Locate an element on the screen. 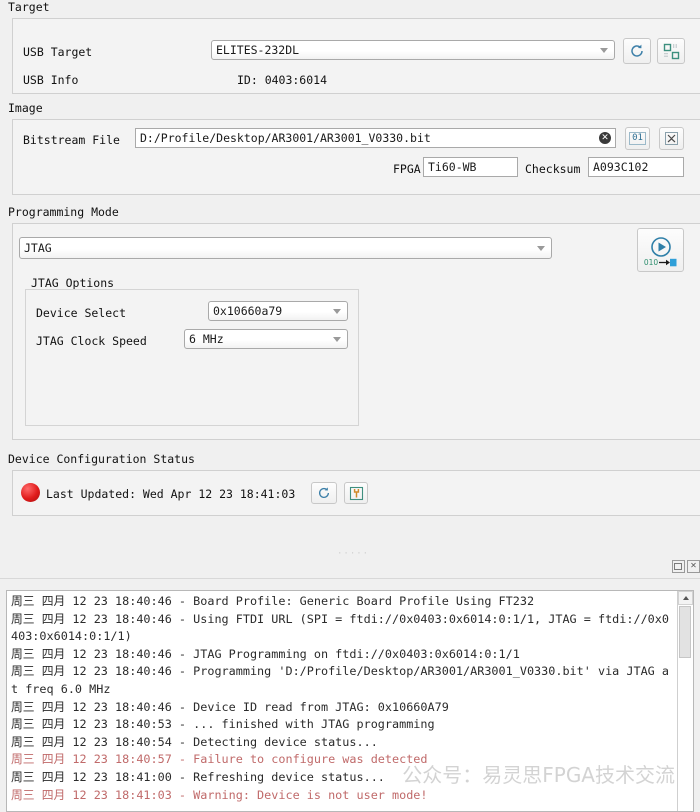 This screenshot has height=812, width=700. checksum-label: Checksum is located at coordinates (553, 169).